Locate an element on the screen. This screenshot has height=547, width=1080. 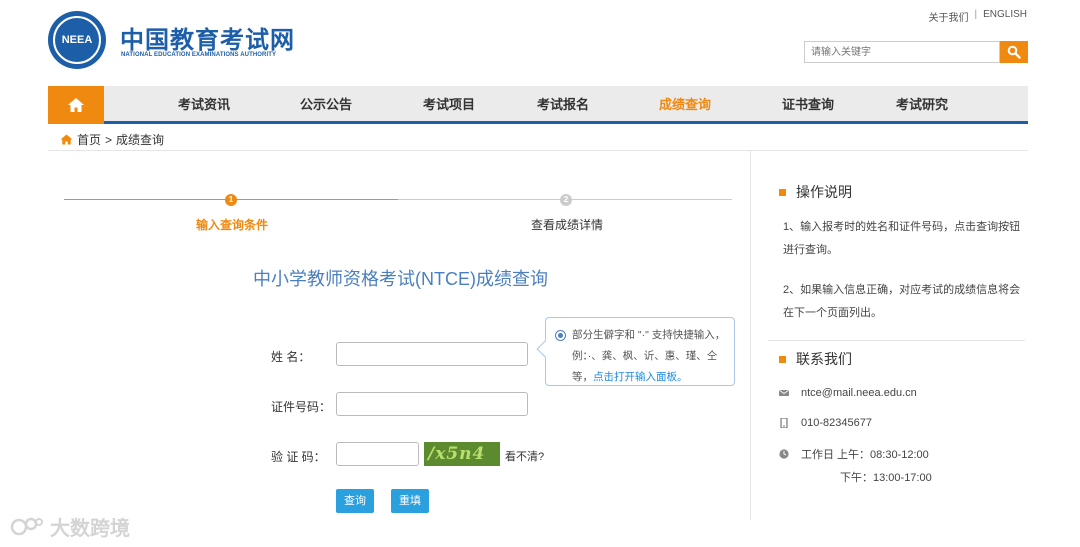
logo-emblem-text: NEEA is located at coordinates (77, 40).